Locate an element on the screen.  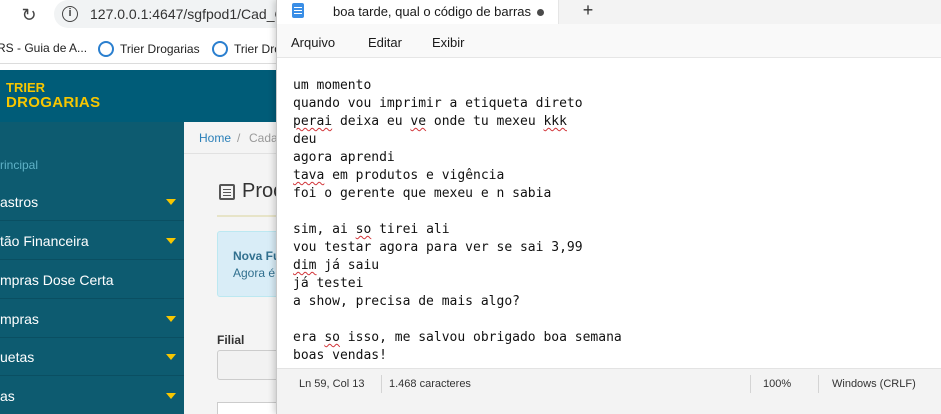
sidebar-item-compras-dose-certa: mpras Dose Certa is located at coordinates (92, 280).